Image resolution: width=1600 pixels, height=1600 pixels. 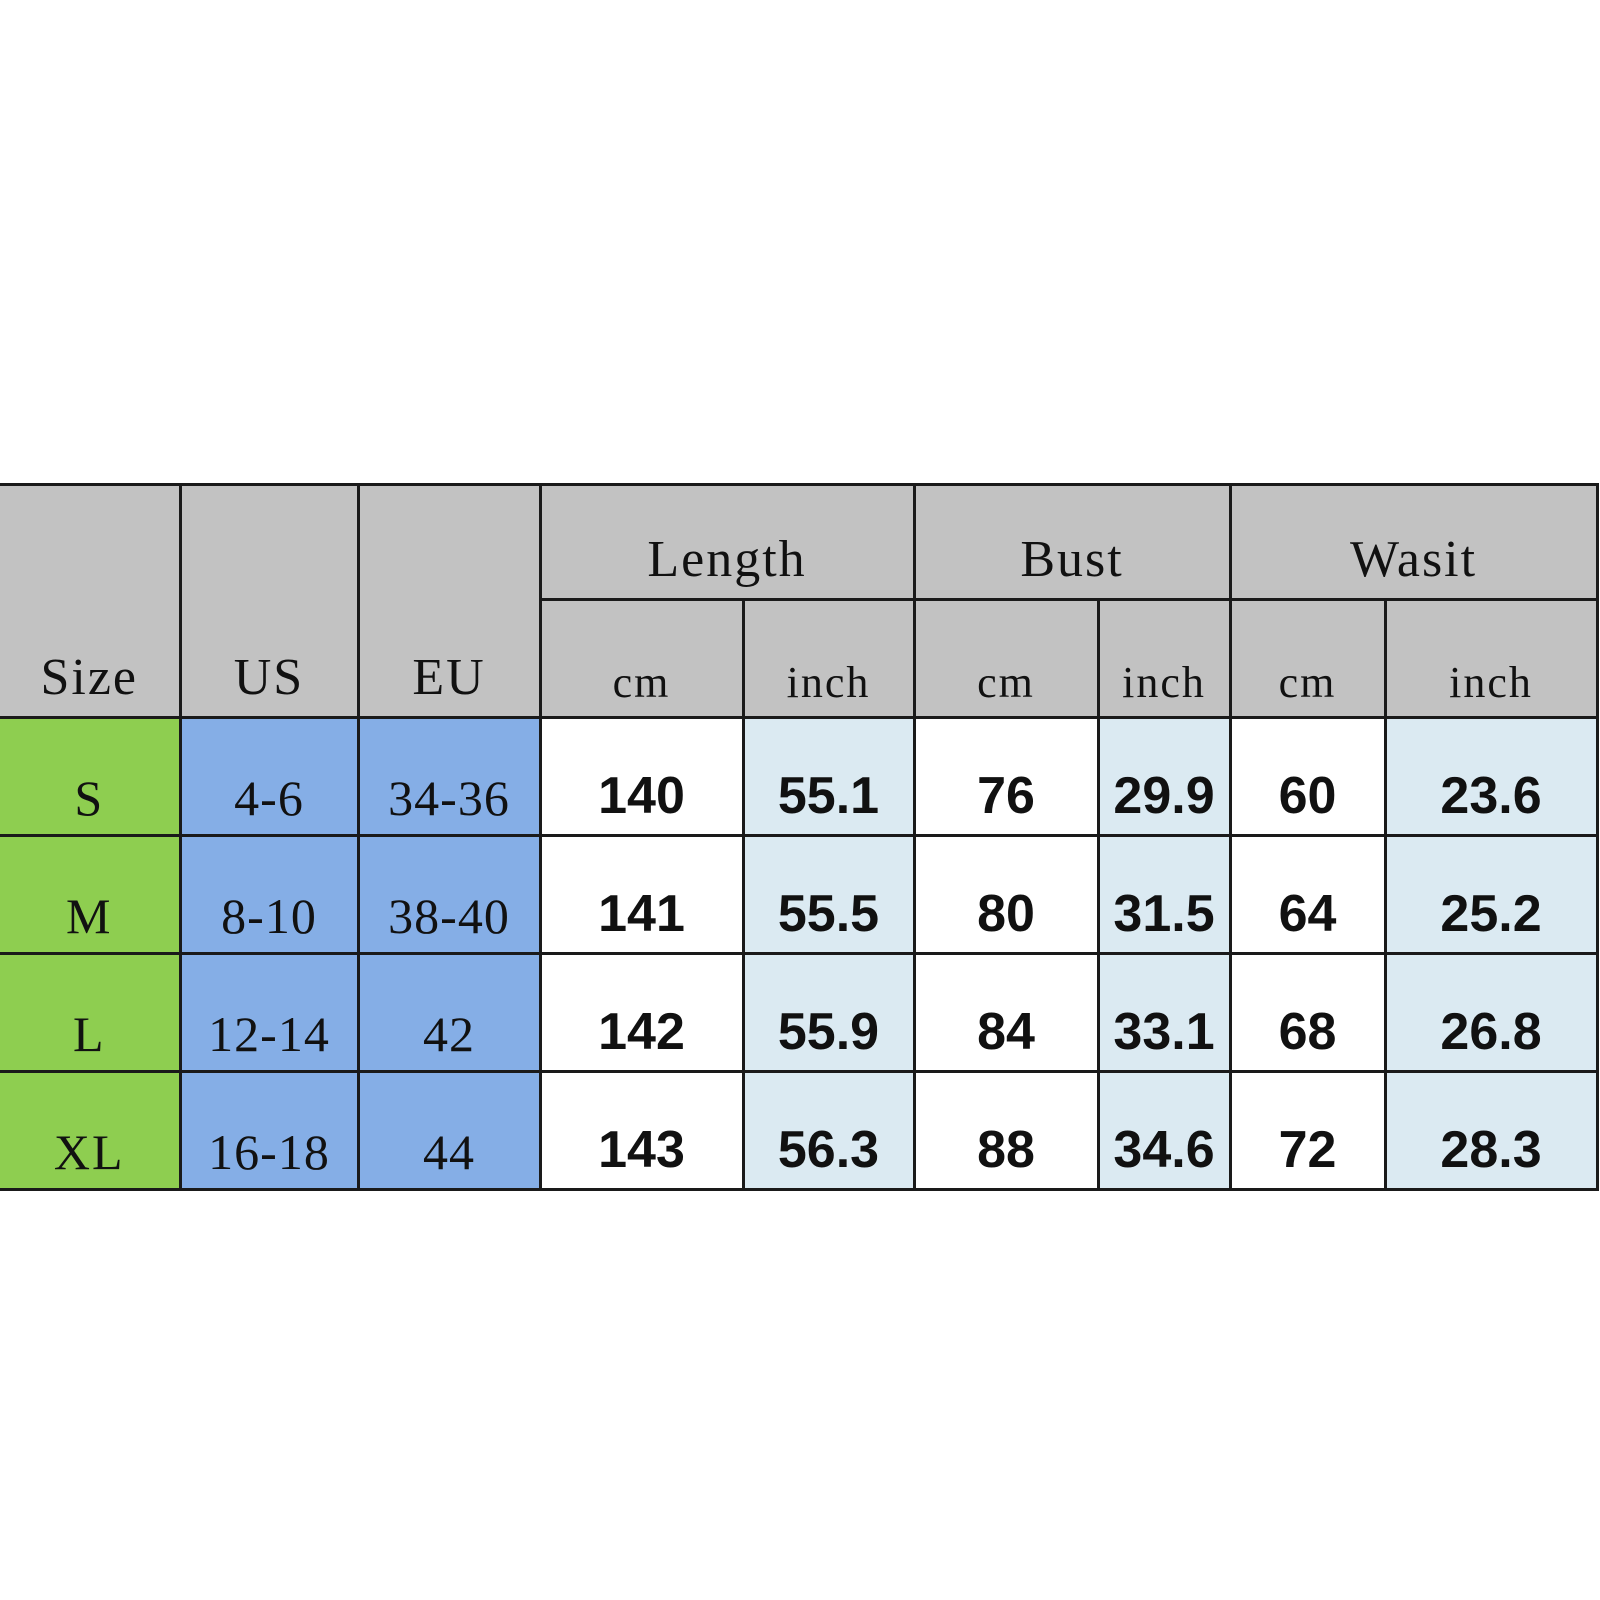 What do you see at coordinates (1307, 894) in the screenshot?
I see `cell-waist-cm: 64` at bounding box center [1307, 894].